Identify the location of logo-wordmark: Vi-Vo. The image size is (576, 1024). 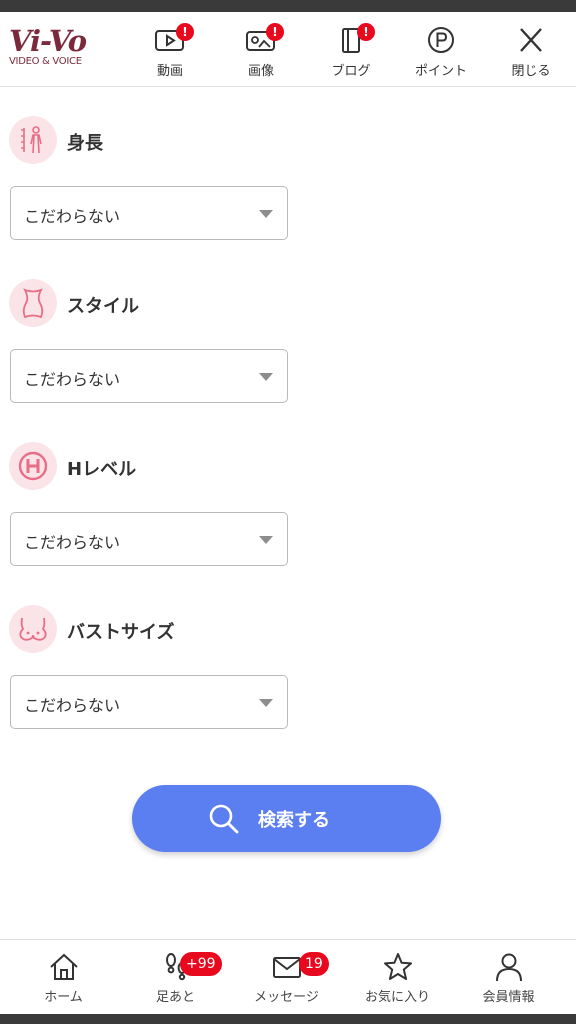
(48, 41).